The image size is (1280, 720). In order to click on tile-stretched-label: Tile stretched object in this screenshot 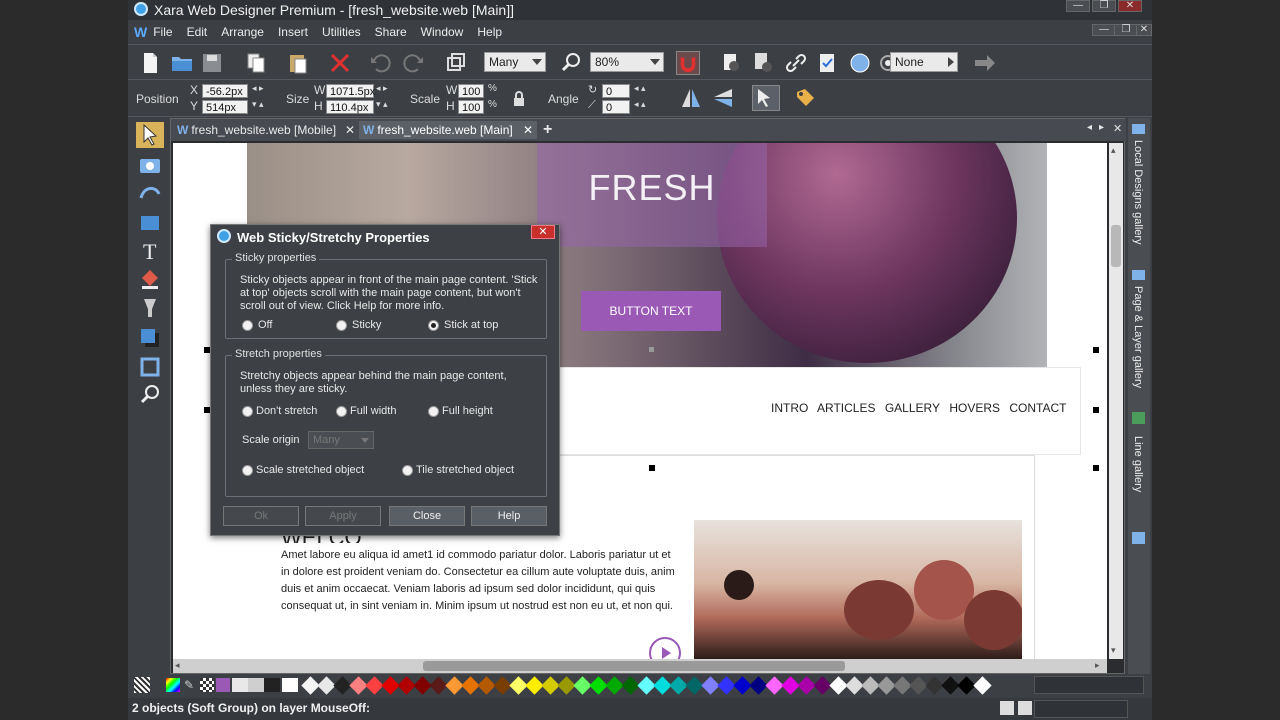, I will do `click(465, 470)`.